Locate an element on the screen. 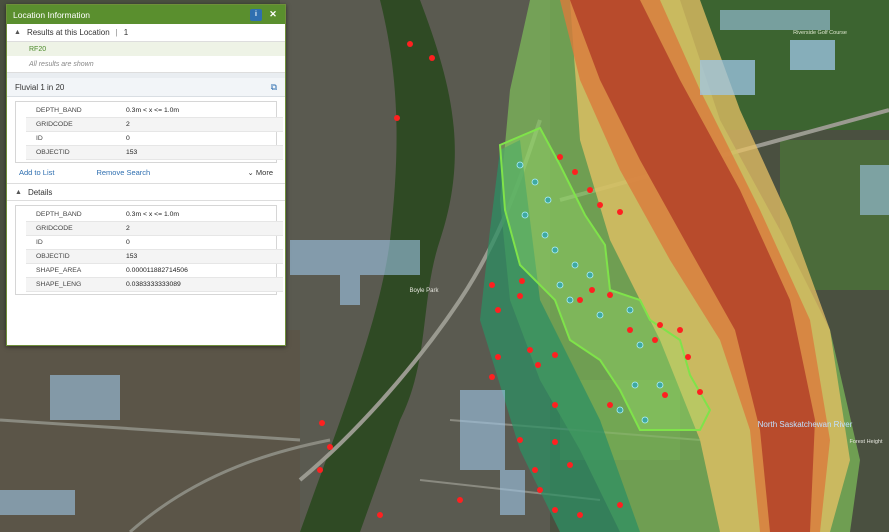 Image resolution: width=889 pixels, height=532 pixels. attribute-key: DEPTH_BAND is located at coordinates (71, 111).